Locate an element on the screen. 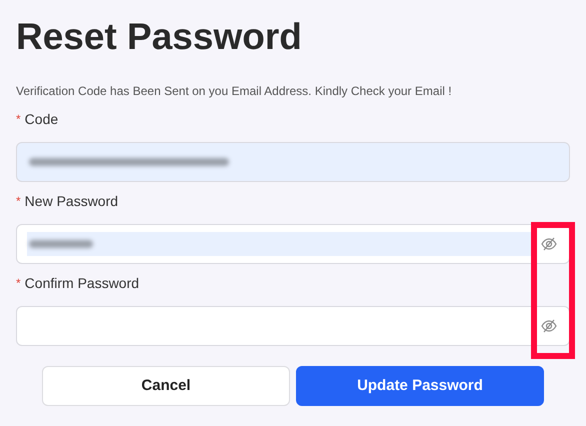 Image resolution: width=586 pixels, height=426 pixels. field-label: New Password is located at coordinates (71, 201).